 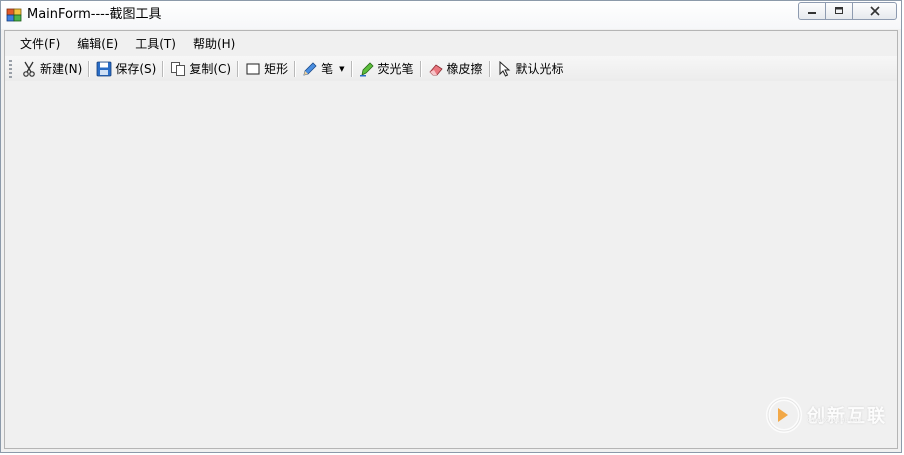 I want to click on close-icon, so click(x=874, y=11).